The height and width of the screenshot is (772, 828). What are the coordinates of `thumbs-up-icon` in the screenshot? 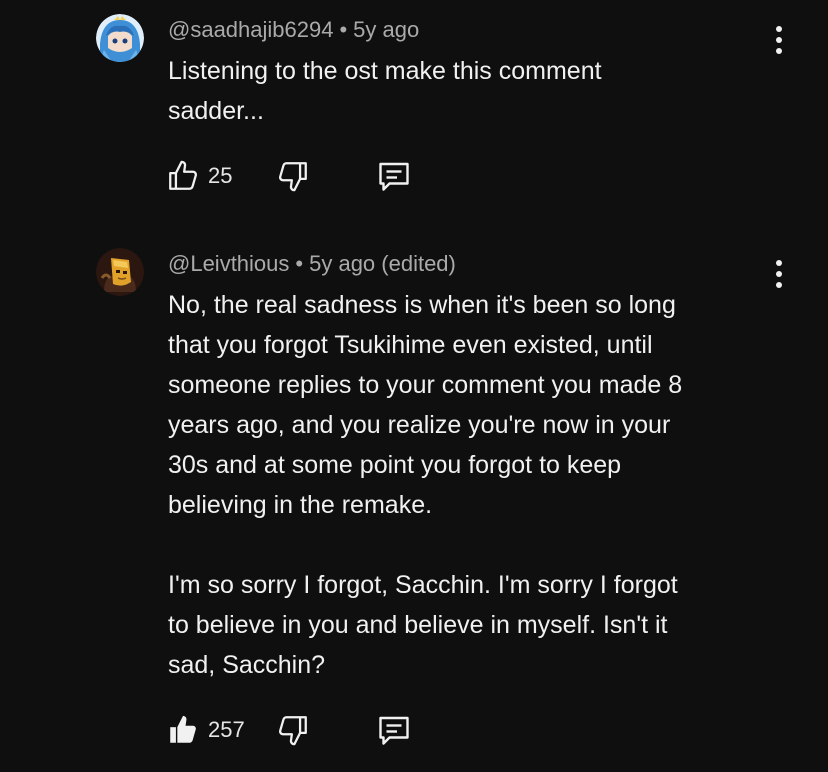 It's located at (183, 175).